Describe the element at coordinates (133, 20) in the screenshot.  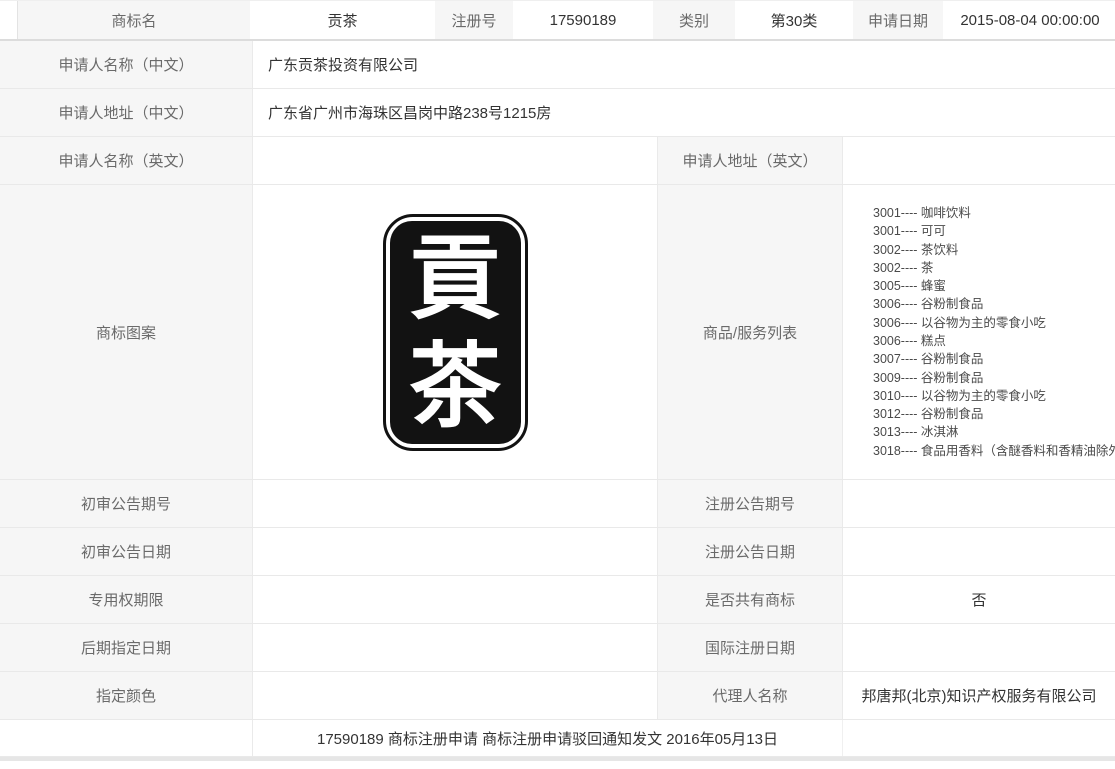
I see `trademark-name-label: 商标名` at that location.